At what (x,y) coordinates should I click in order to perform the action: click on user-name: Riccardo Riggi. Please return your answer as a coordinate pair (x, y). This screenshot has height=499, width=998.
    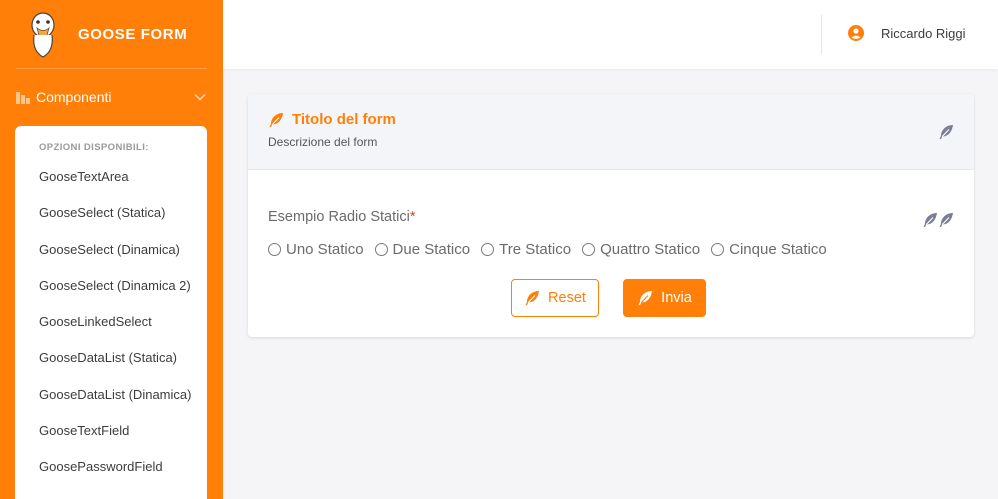
    Looking at the image, I should click on (923, 33).